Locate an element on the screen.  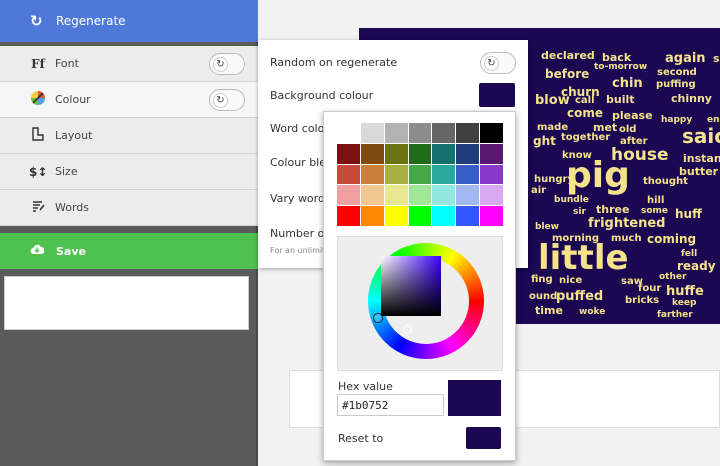
cloud-download-icon is located at coordinates (39, 251).